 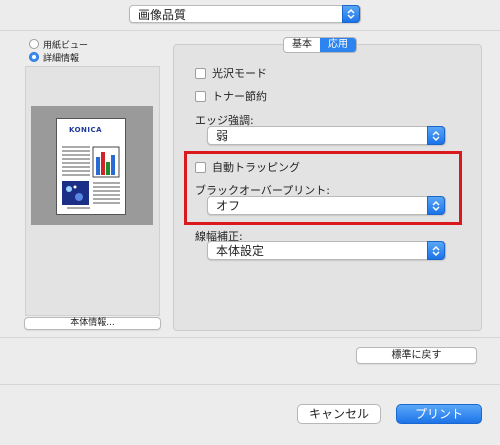 I want to click on radio-paper-view: 用紙ビュー, so click(x=59, y=44).